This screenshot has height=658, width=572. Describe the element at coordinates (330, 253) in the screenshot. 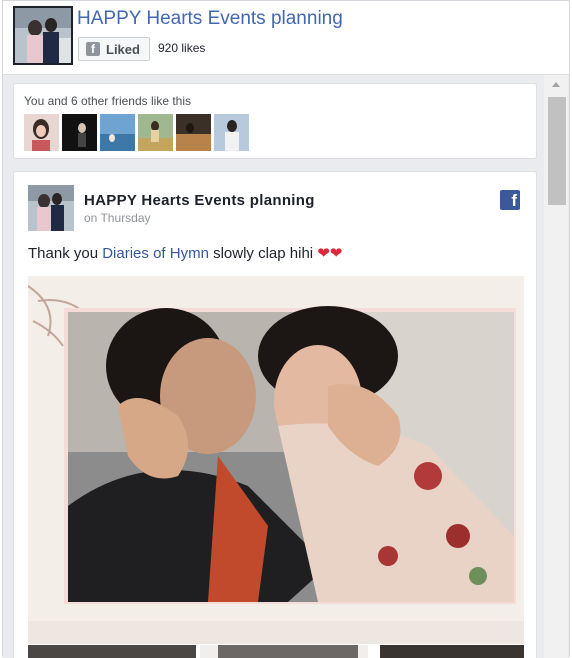

I see `heart-emoji: ❤❤` at that location.